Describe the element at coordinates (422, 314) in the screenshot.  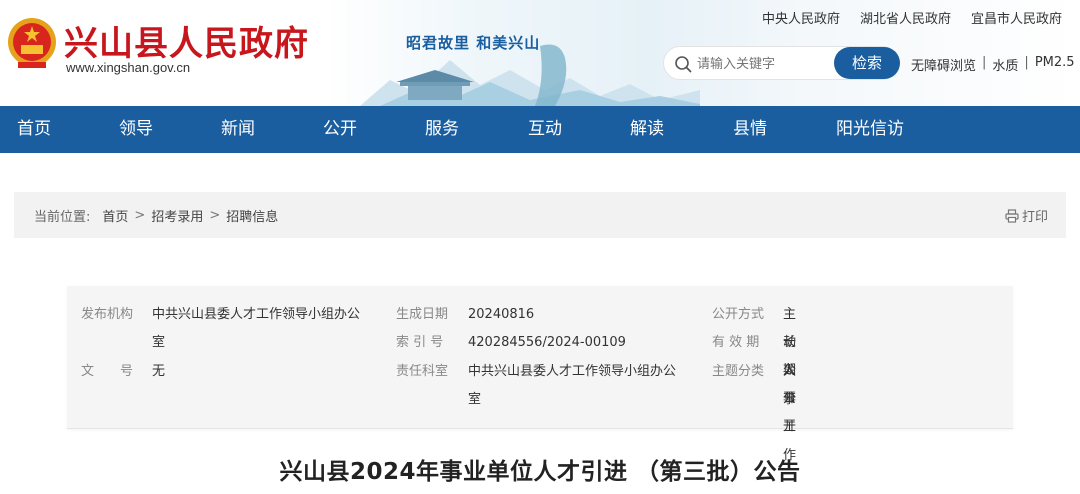
I see `date-key: 生成日期` at that location.